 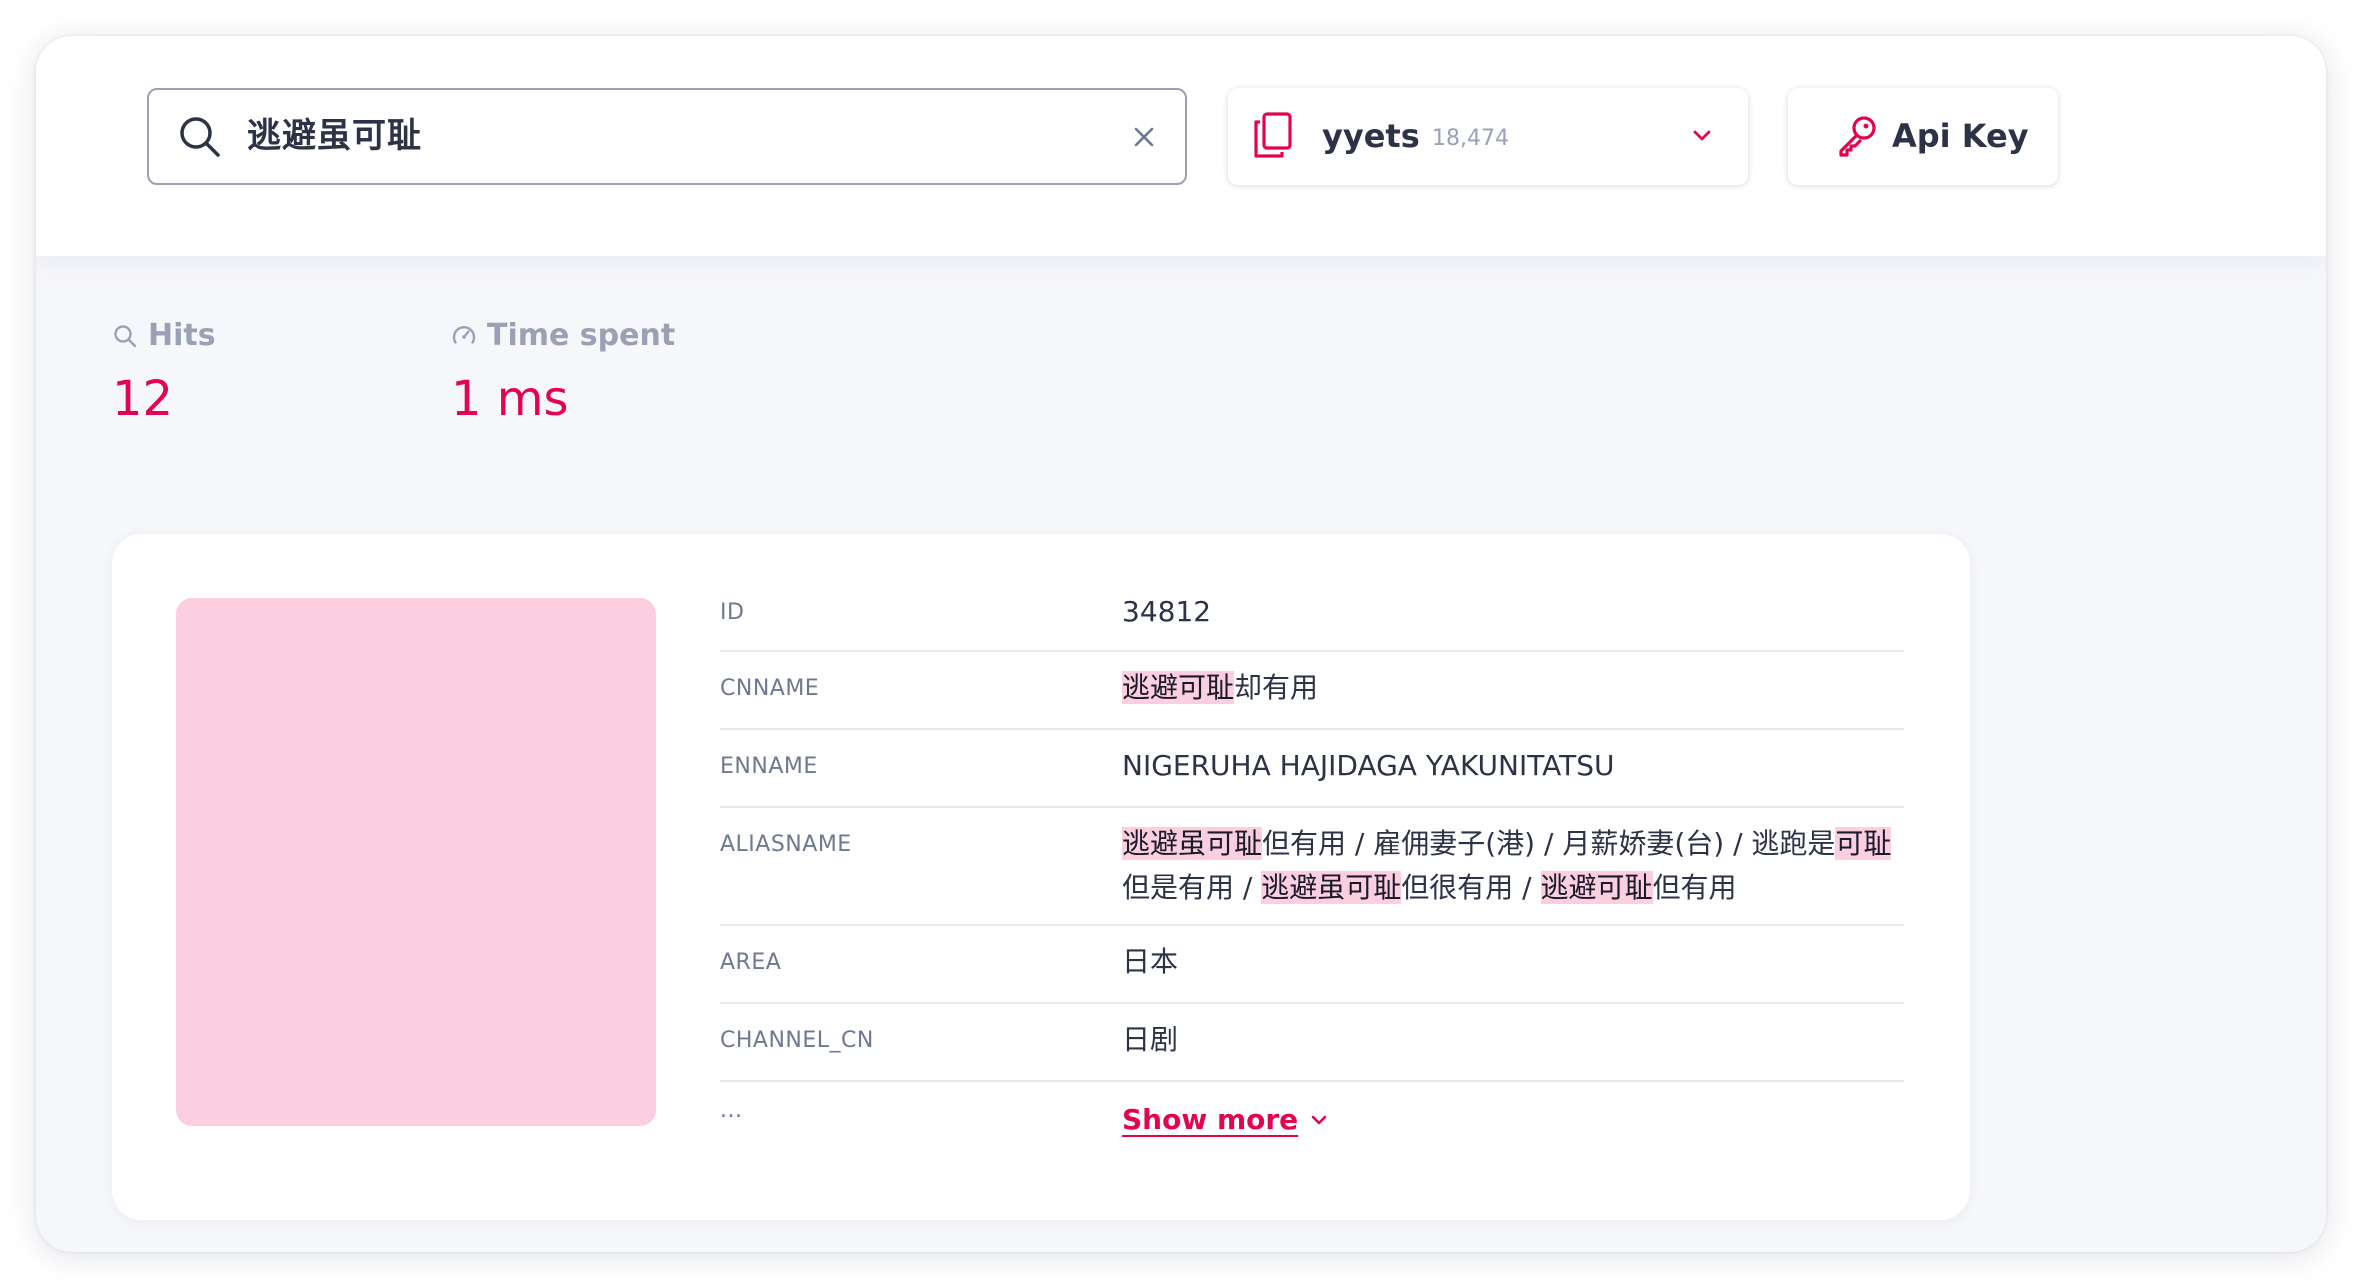 What do you see at coordinates (182, 335) in the screenshot?
I see `hits-label: Hits` at bounding box center [182, 335].